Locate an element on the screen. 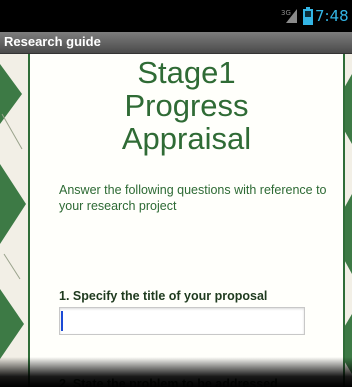 The image size is (352, 387). question-1-label: 1. Specify the title of your proposal is located at coordinates (163, 296).